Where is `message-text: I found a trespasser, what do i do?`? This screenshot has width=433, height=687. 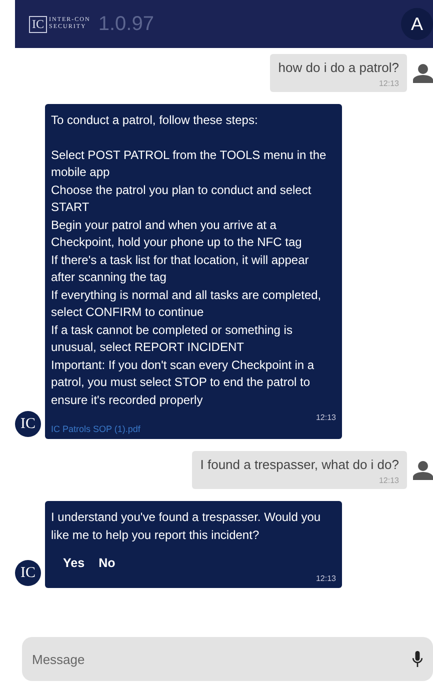
message-text: I found a trespasser, what do i do? is located at coordinates (299, 464).